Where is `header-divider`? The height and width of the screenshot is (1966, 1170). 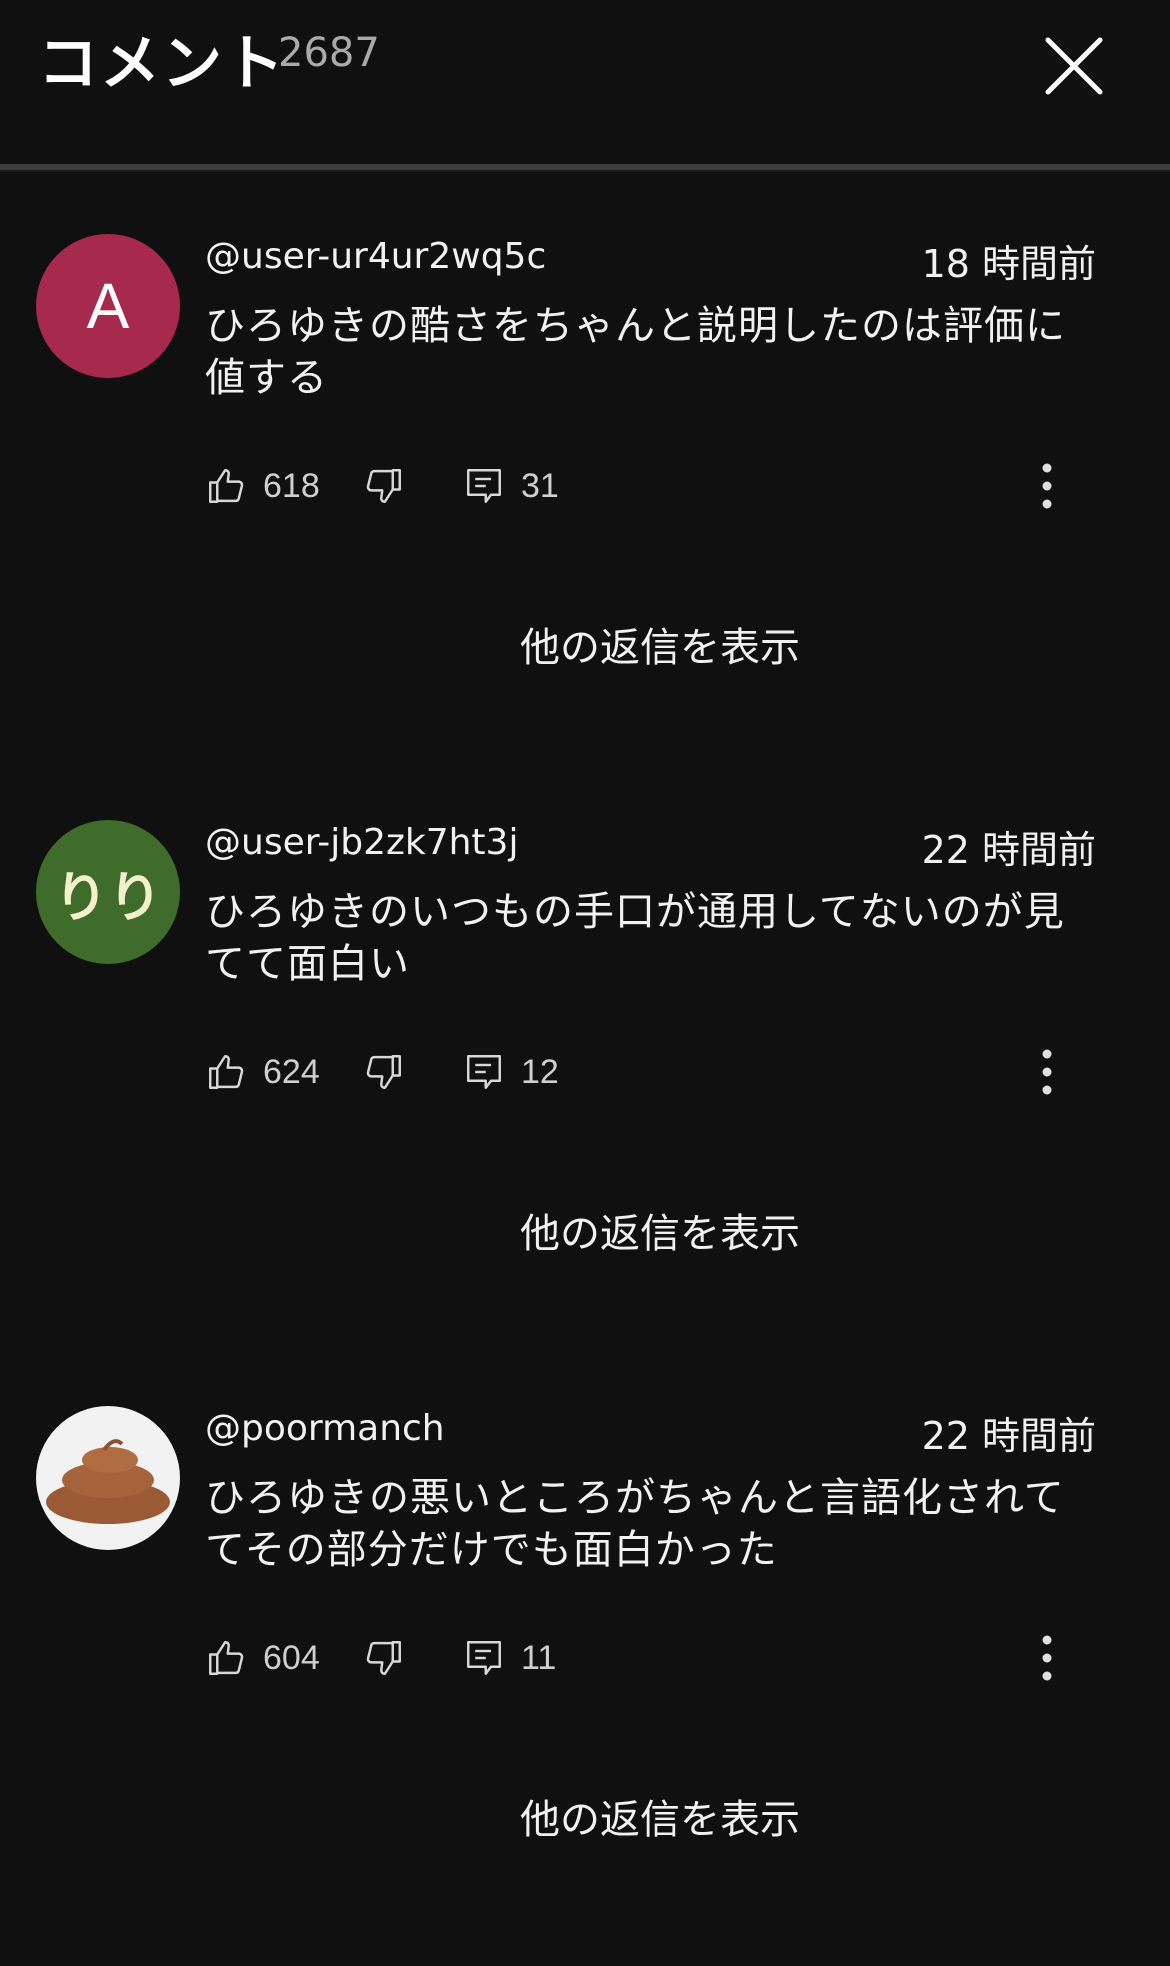 header-divider is located at coordinates (585, 168).